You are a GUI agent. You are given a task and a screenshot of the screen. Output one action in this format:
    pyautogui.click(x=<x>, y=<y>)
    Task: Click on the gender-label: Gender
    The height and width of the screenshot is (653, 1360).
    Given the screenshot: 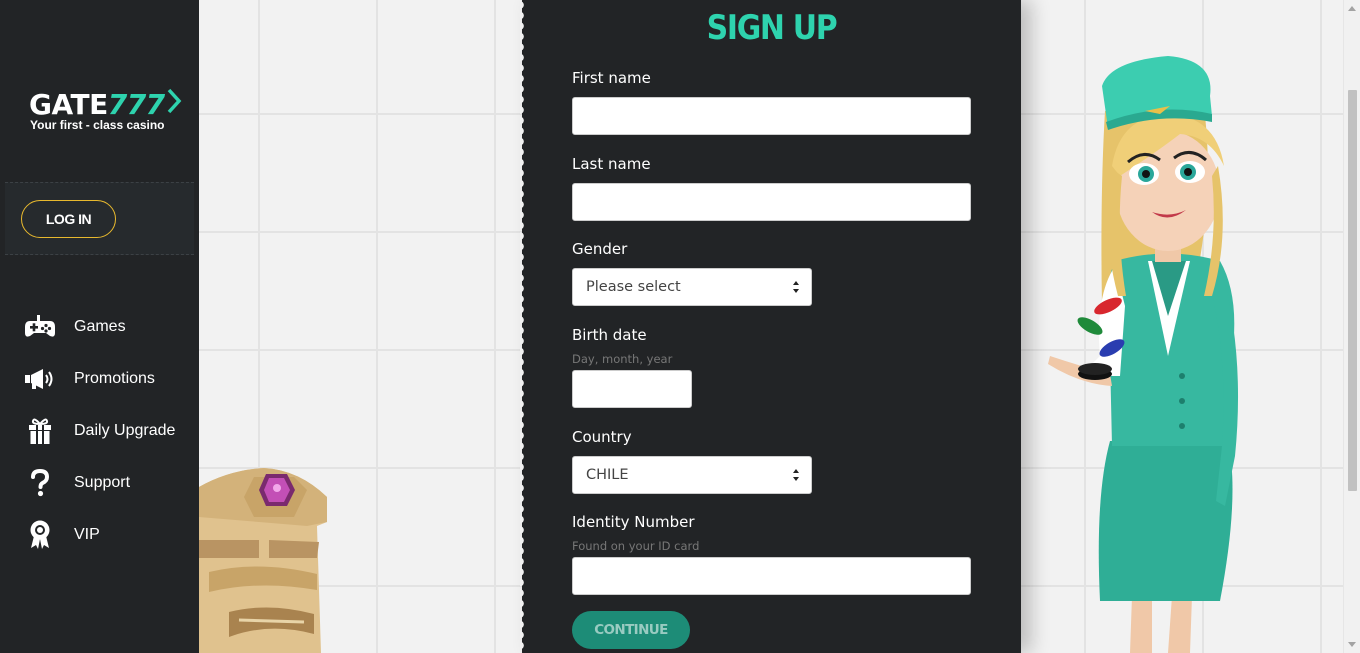 What is the action you would take?
    pyautogui.click(x=600, y=249)
    